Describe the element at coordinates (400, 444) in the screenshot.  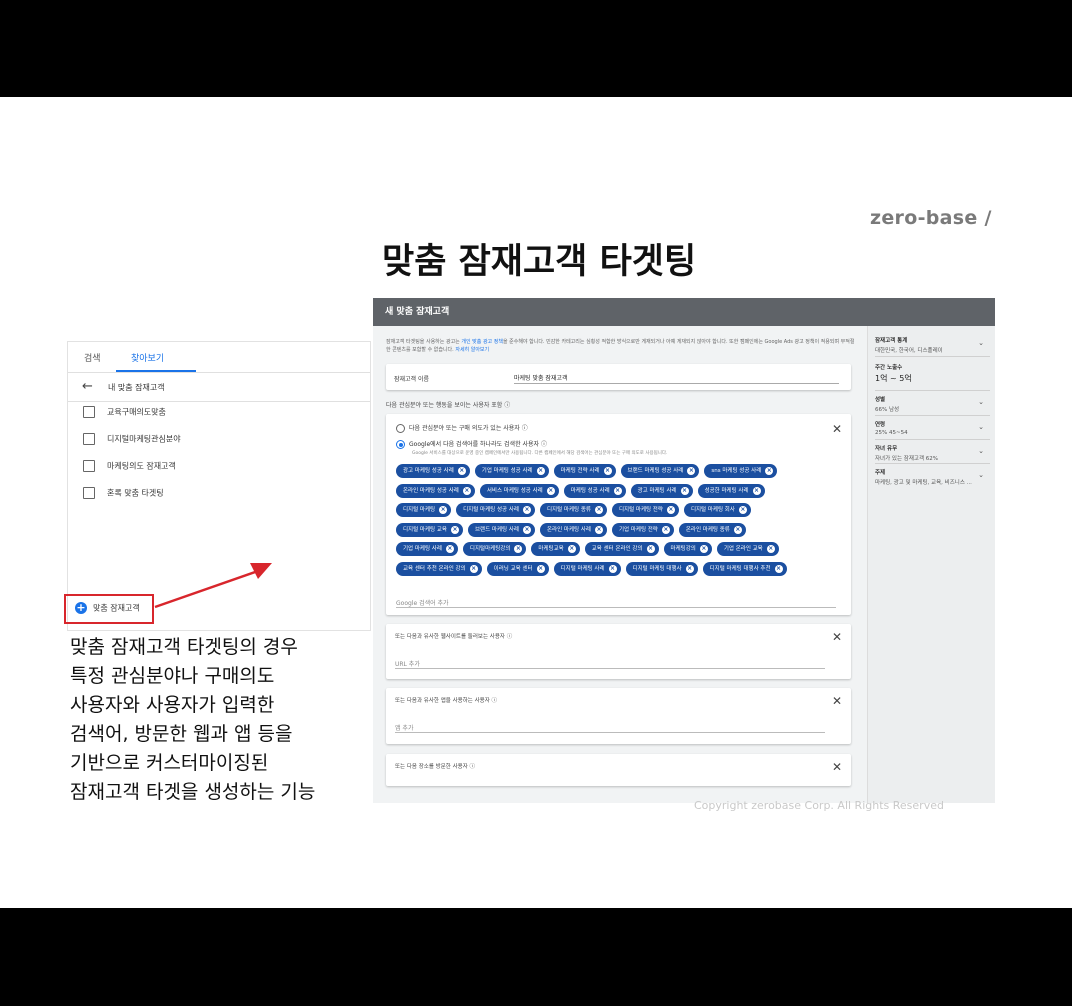
I see `radio-selected-icon` at that location.